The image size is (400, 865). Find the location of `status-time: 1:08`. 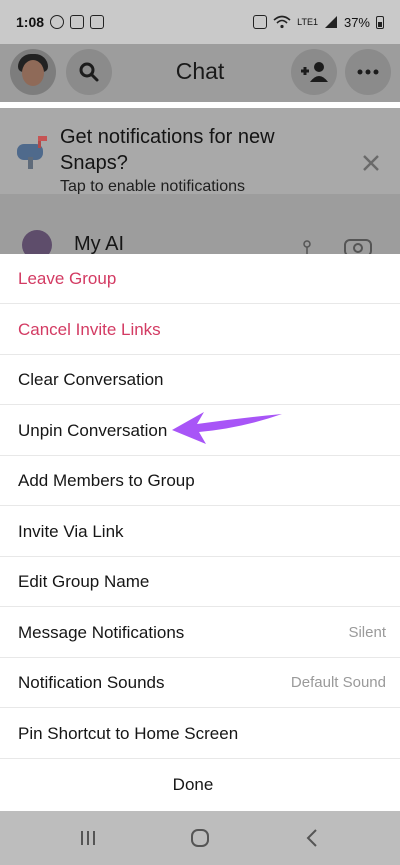

status-time: 1:08 is located at coordinates (30, 22).